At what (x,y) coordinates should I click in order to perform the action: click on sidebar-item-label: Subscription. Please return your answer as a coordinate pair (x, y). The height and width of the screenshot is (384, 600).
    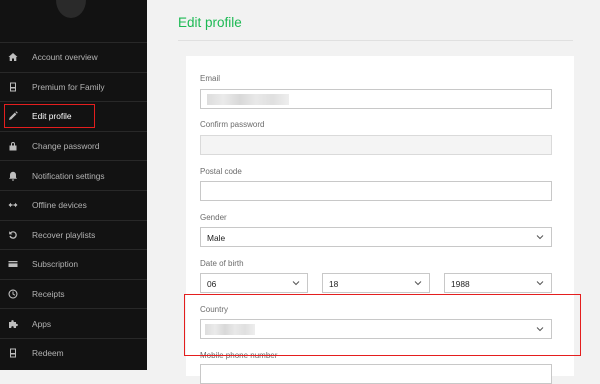
    Looking at the image, I should click on (55, 264).